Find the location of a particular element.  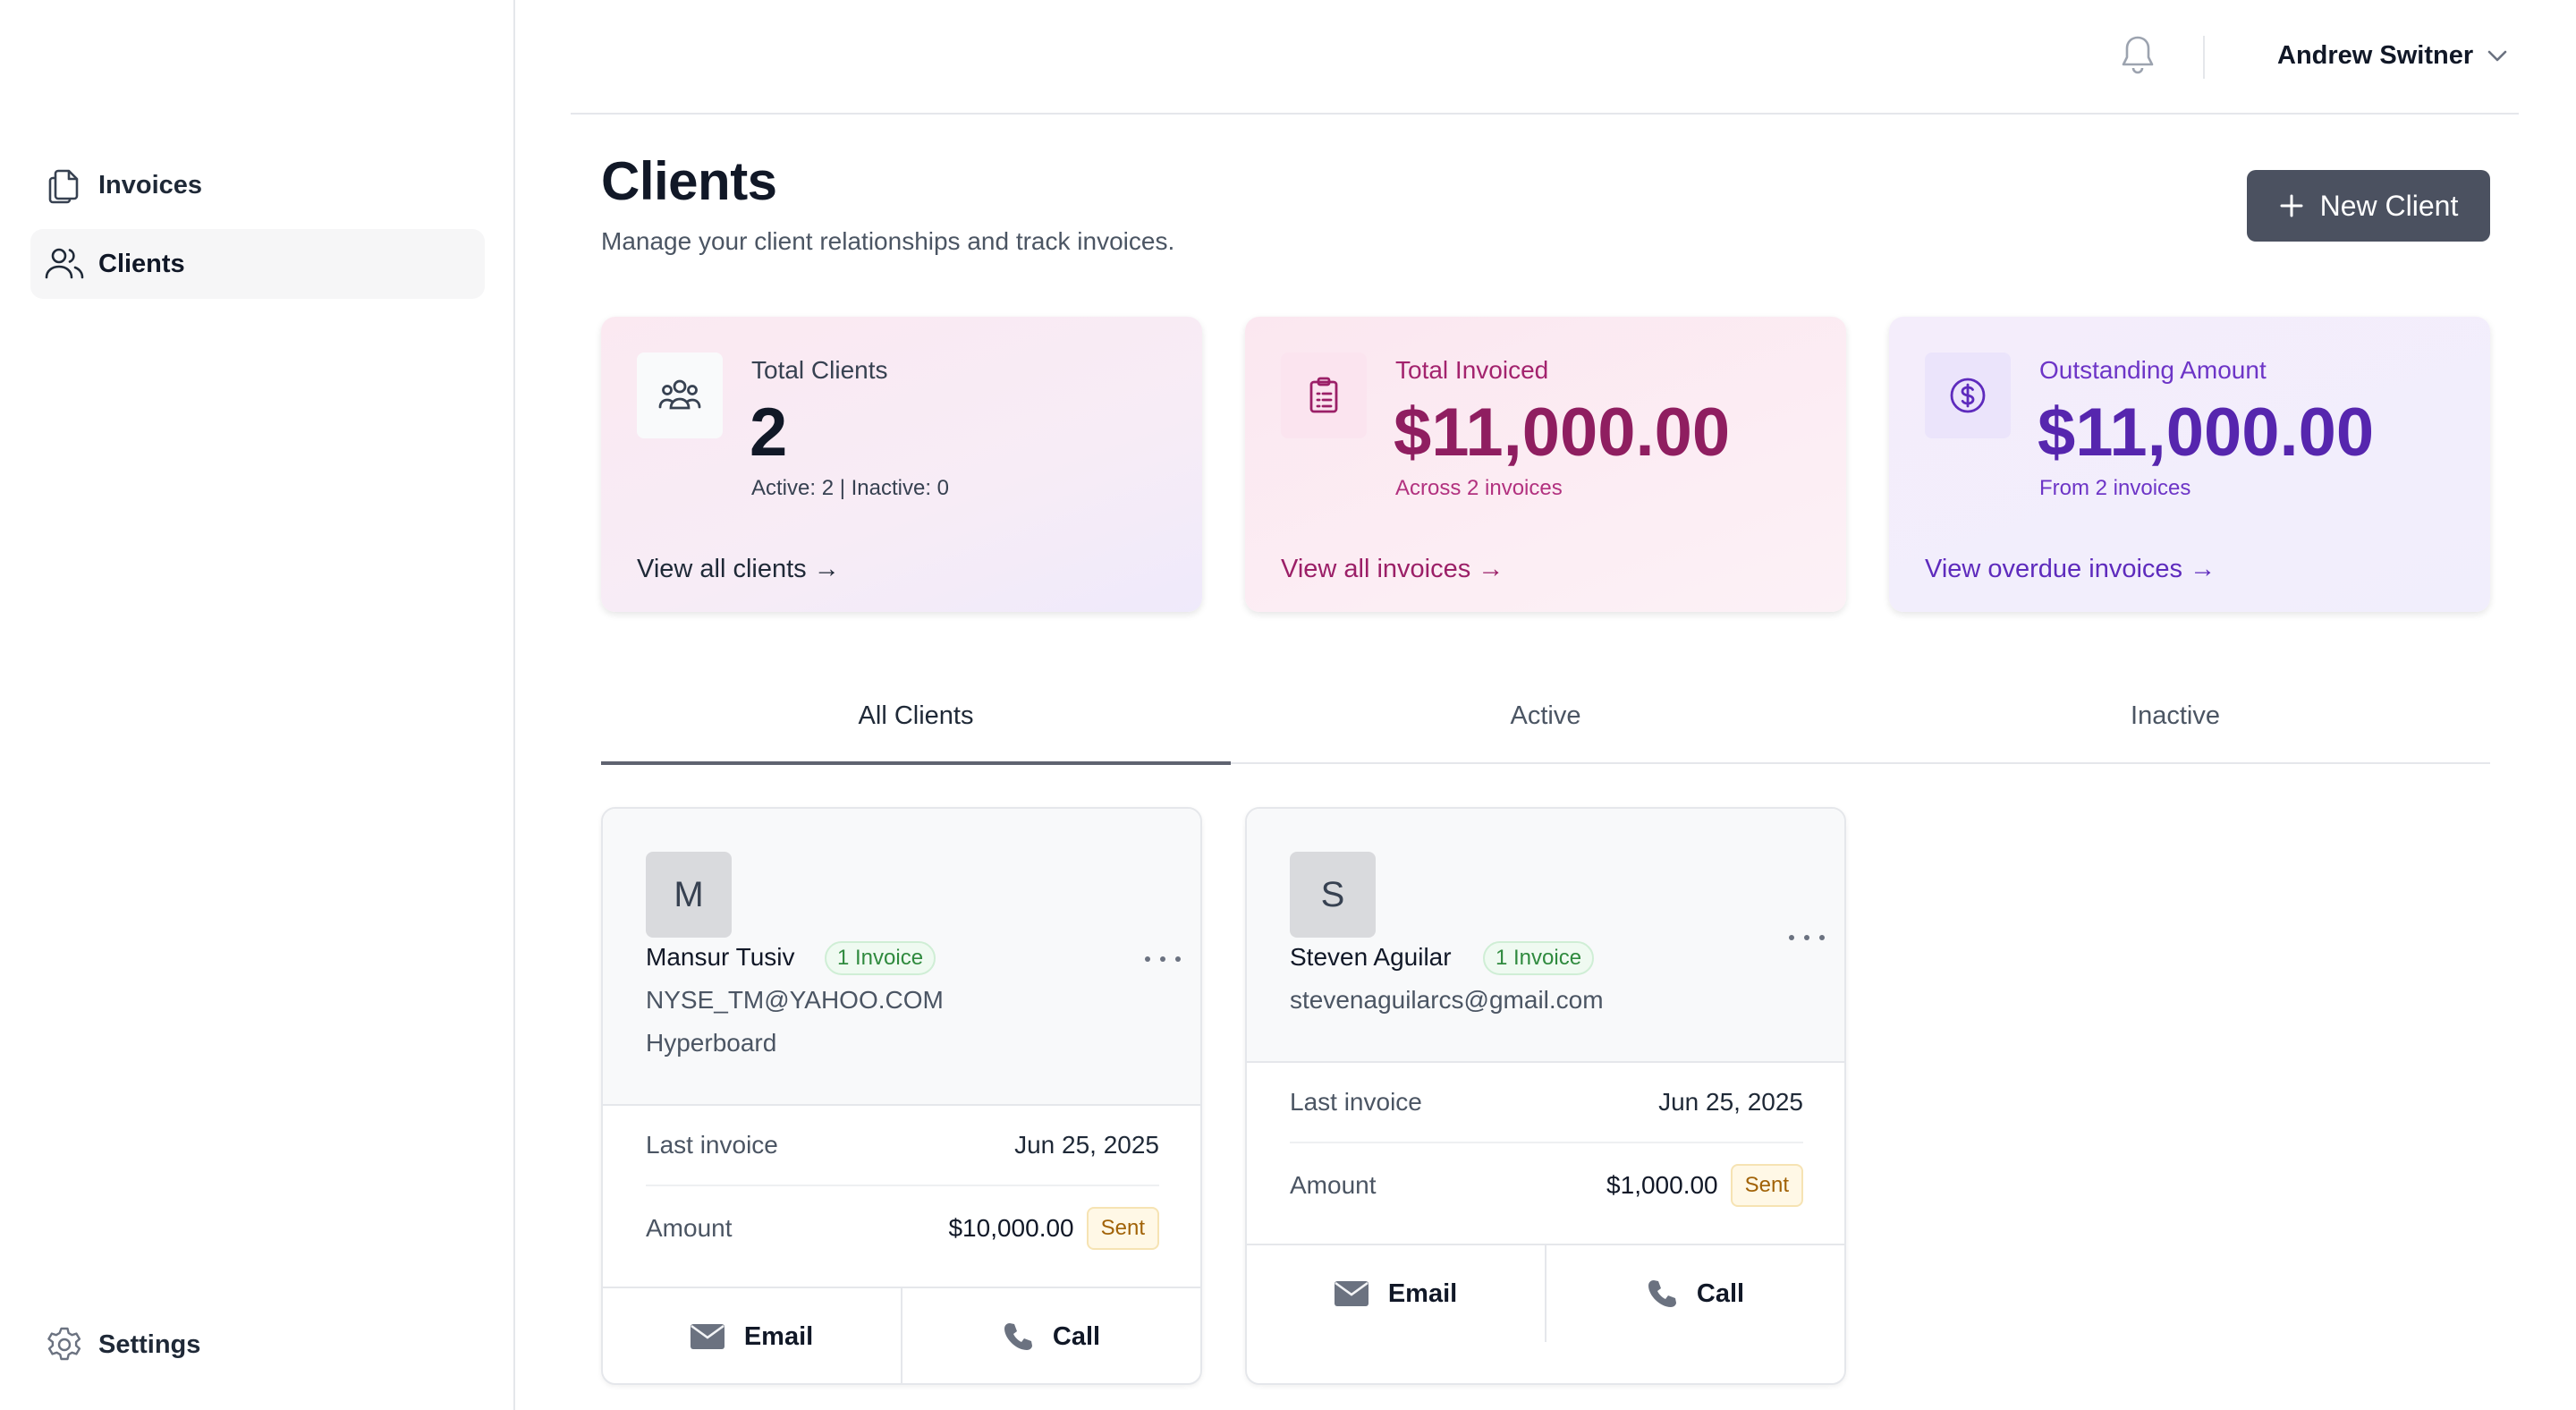

amount-row: Amount $10,000.00 Sent is located at coordinates (902, 1228).